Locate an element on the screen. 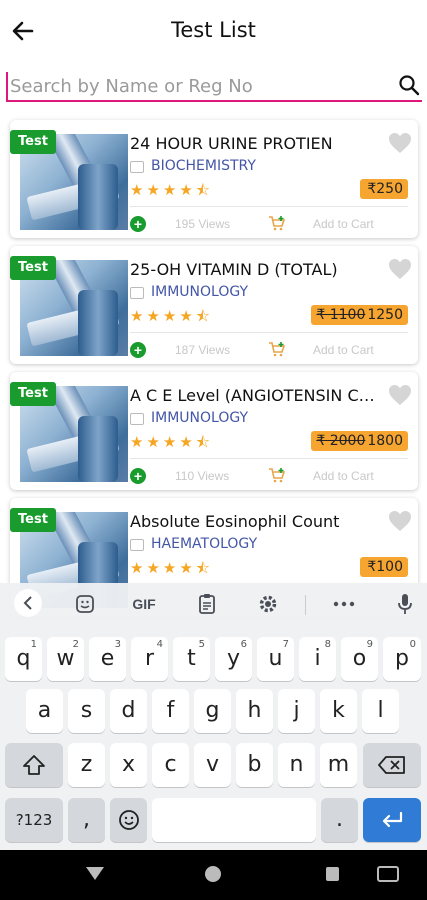  key-q: q1 is located at coordinates (23, 659).